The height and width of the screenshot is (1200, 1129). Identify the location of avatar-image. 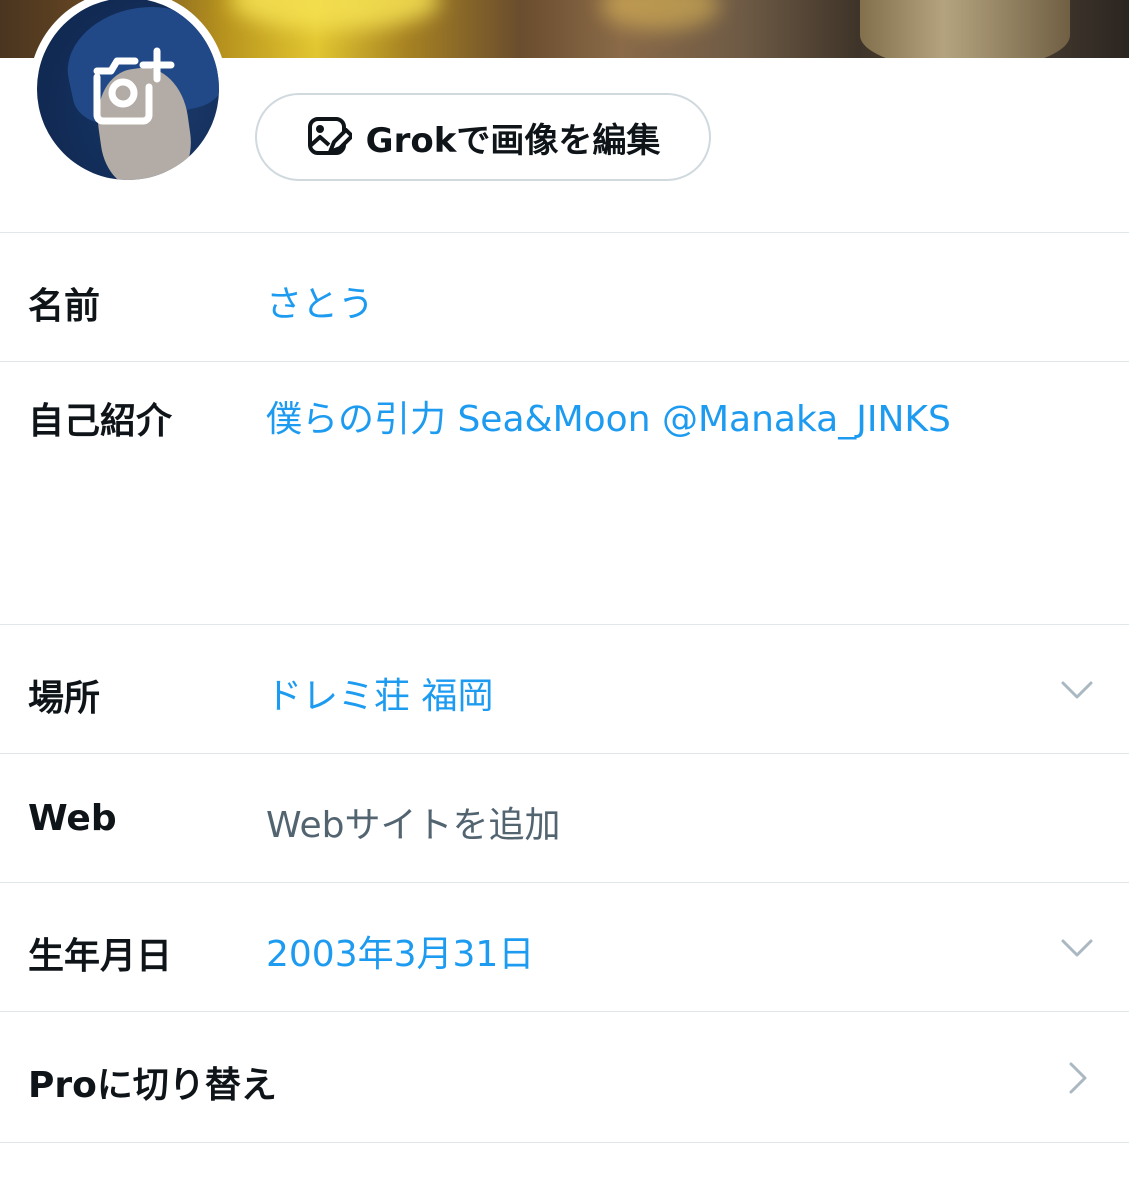
(128, 90).